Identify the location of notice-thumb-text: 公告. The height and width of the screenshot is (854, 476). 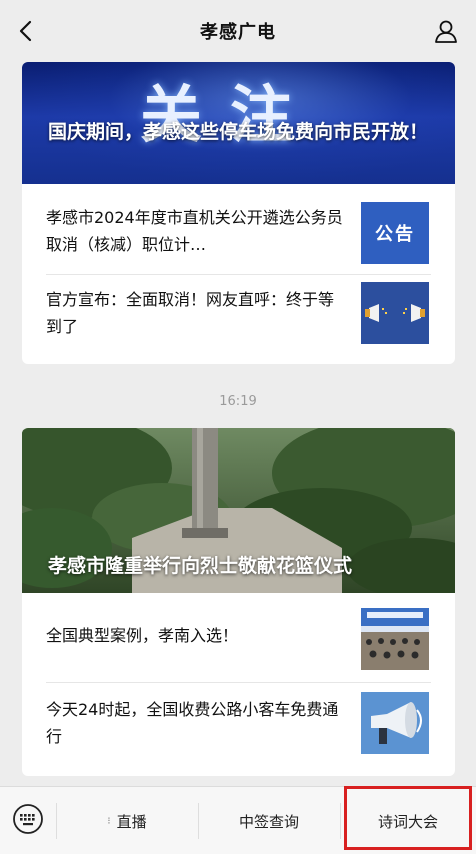
(395, 234).